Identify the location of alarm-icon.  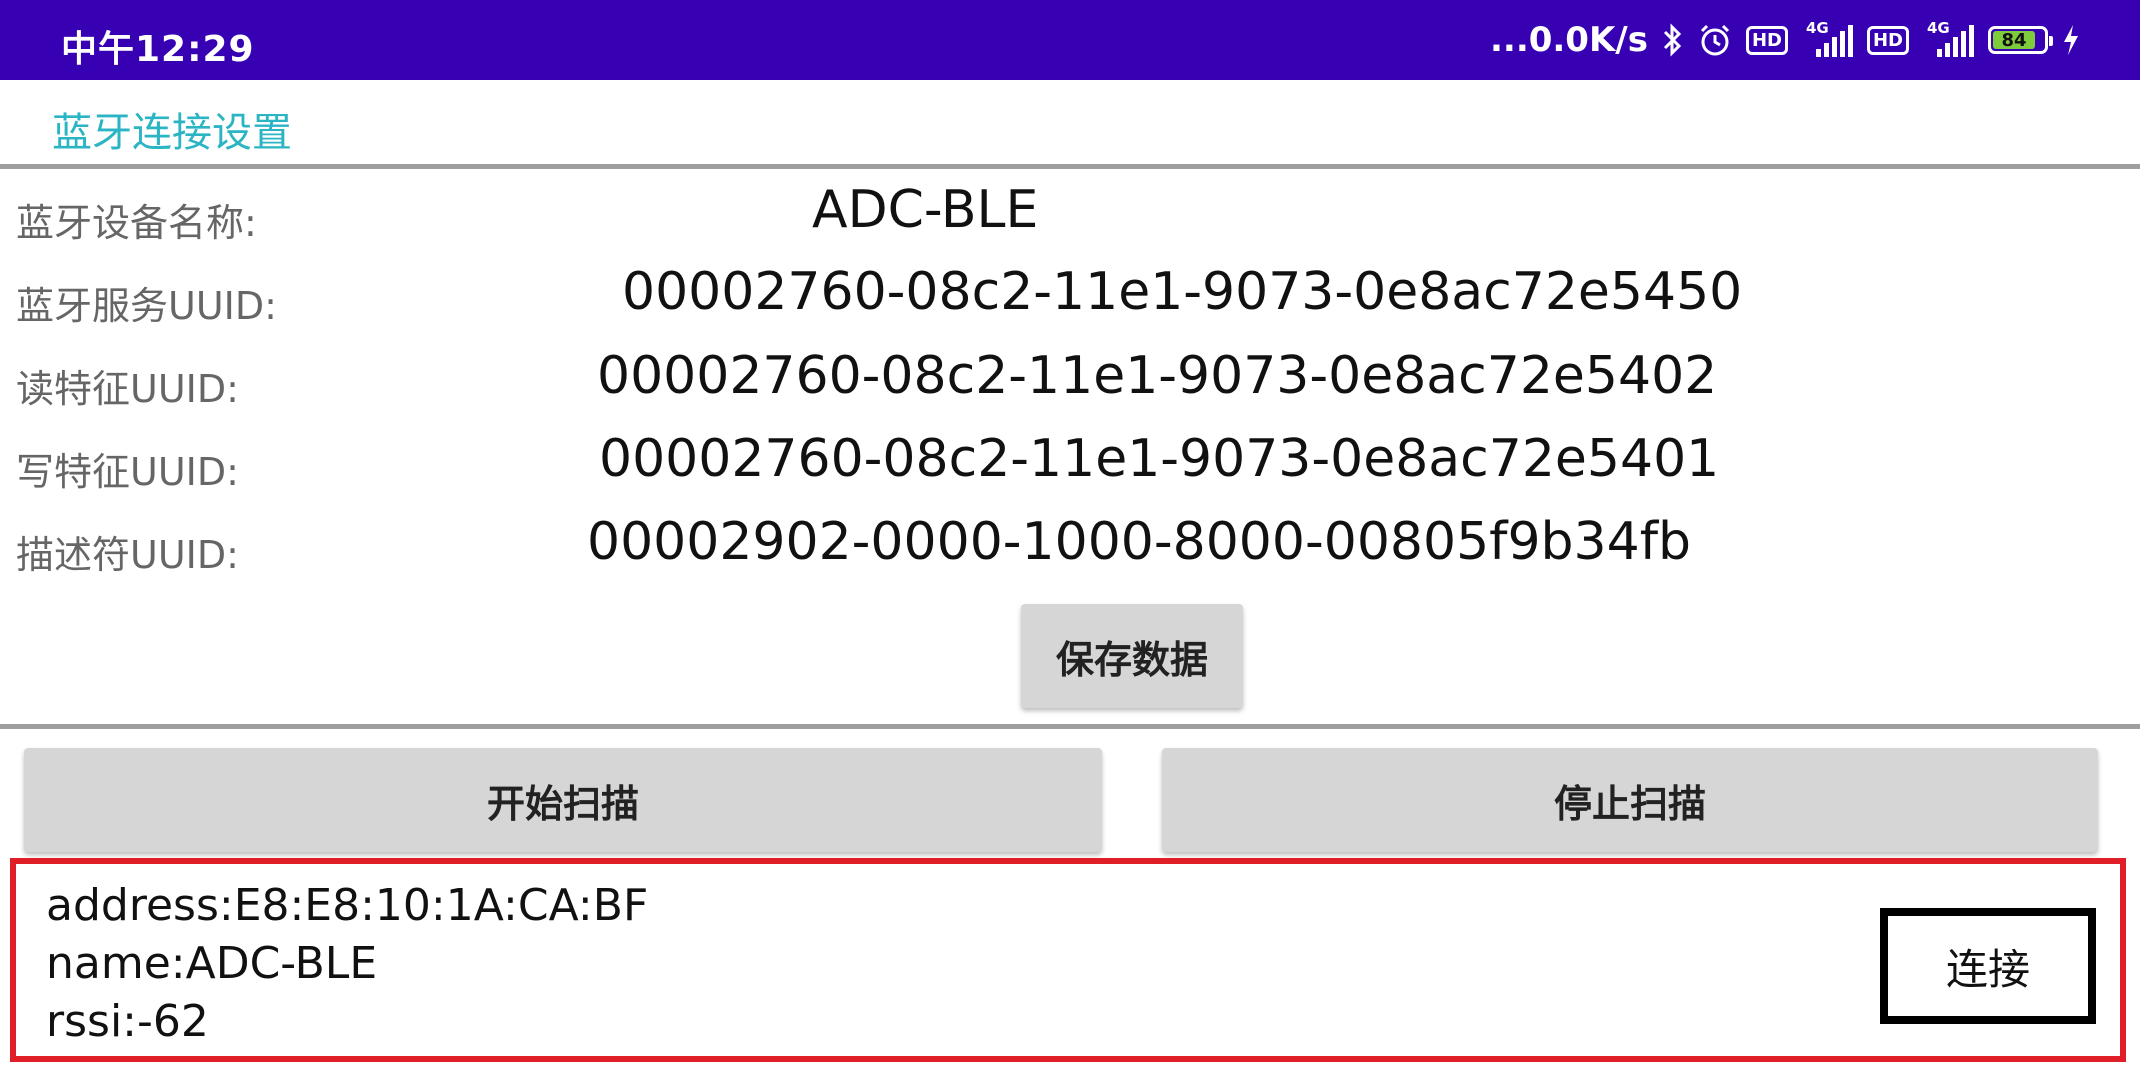
(1715, 40).